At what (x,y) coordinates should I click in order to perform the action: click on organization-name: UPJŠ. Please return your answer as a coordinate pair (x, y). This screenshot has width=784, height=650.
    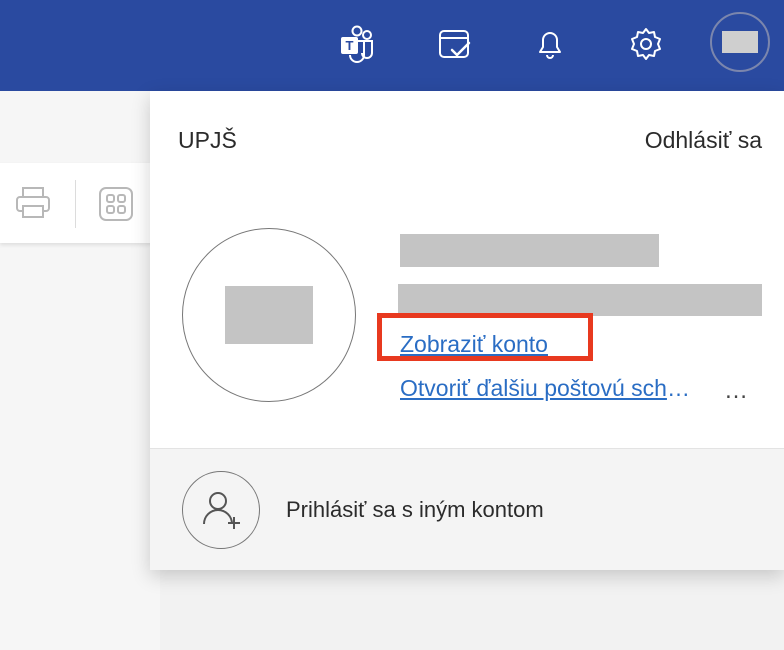
    Looking at the image, I should click on (207, 140).